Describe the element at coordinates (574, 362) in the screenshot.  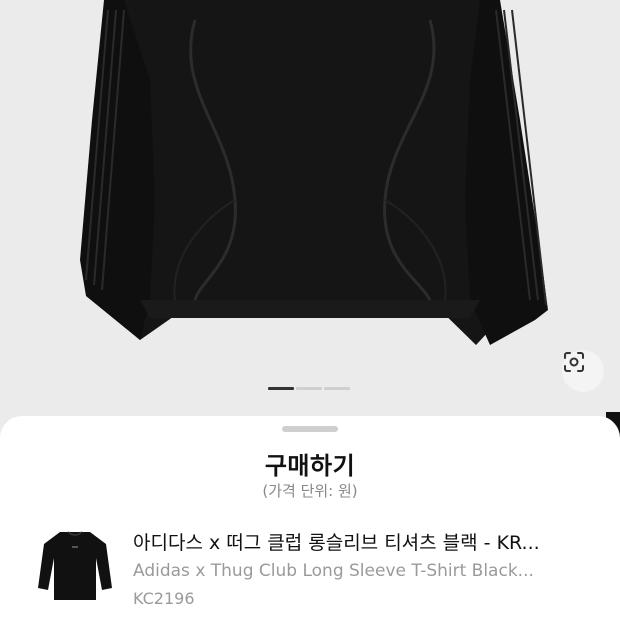
I see `visual-search-icon` at that location.